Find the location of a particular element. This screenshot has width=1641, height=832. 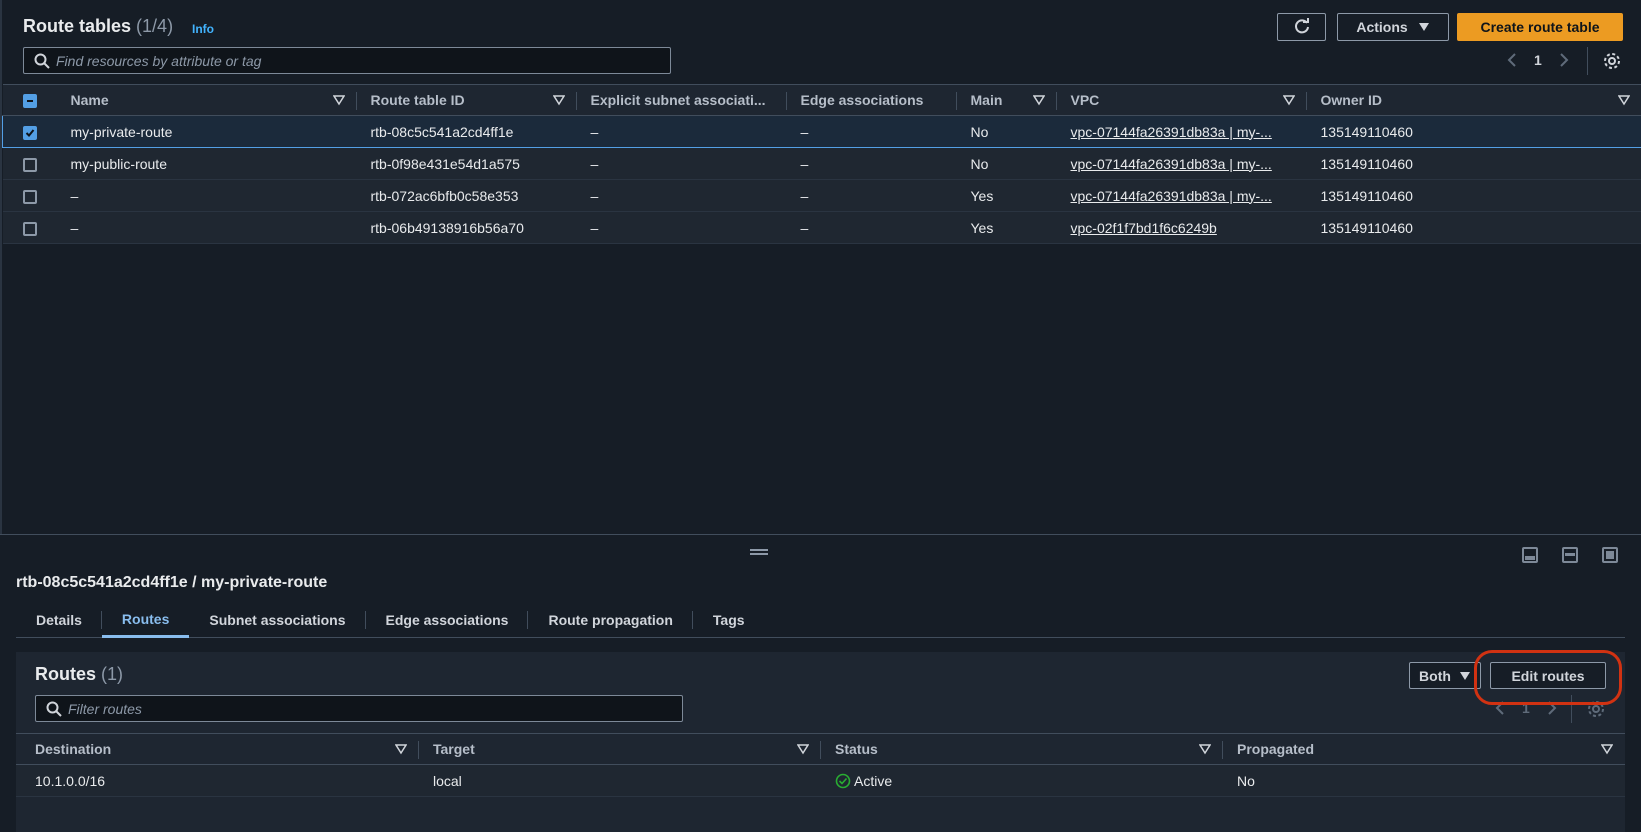

actions-button: Actions is located at coordinates (1393, 27).